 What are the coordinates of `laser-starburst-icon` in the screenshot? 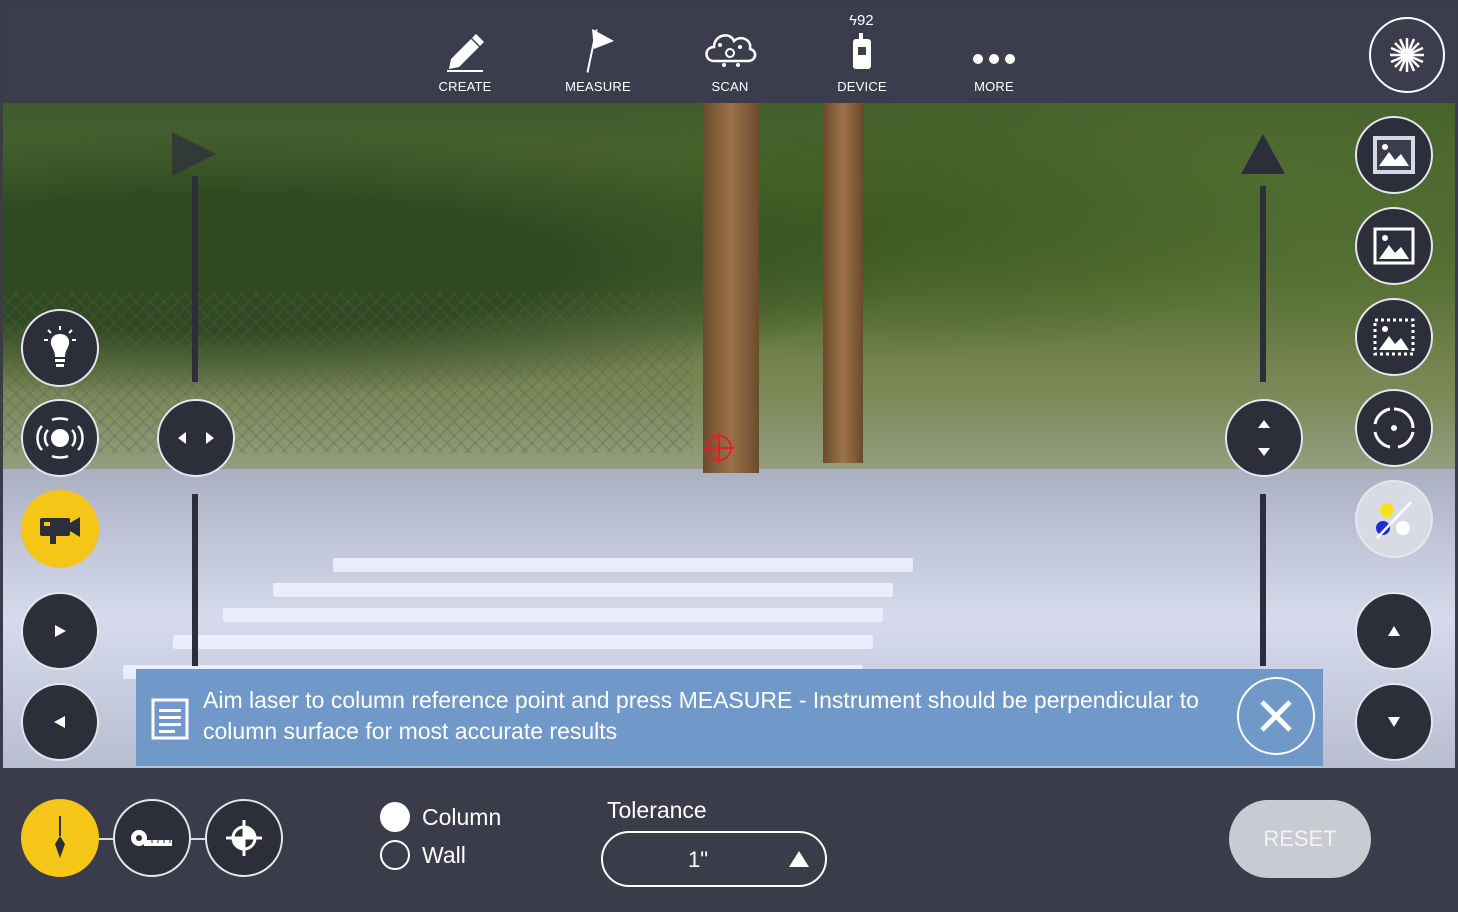 It's located at (1407, 55).